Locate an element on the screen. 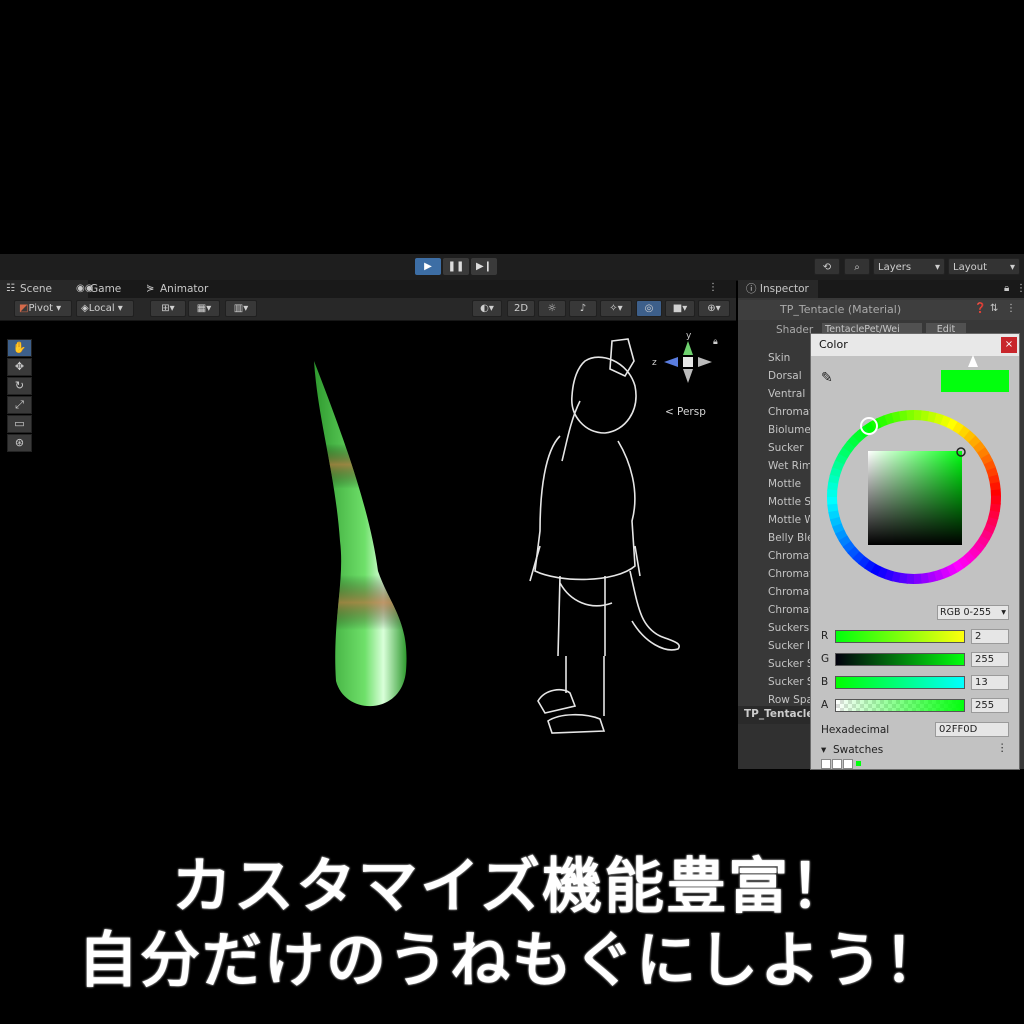  property-label: Row Spa is located at coordinates (790, 700).